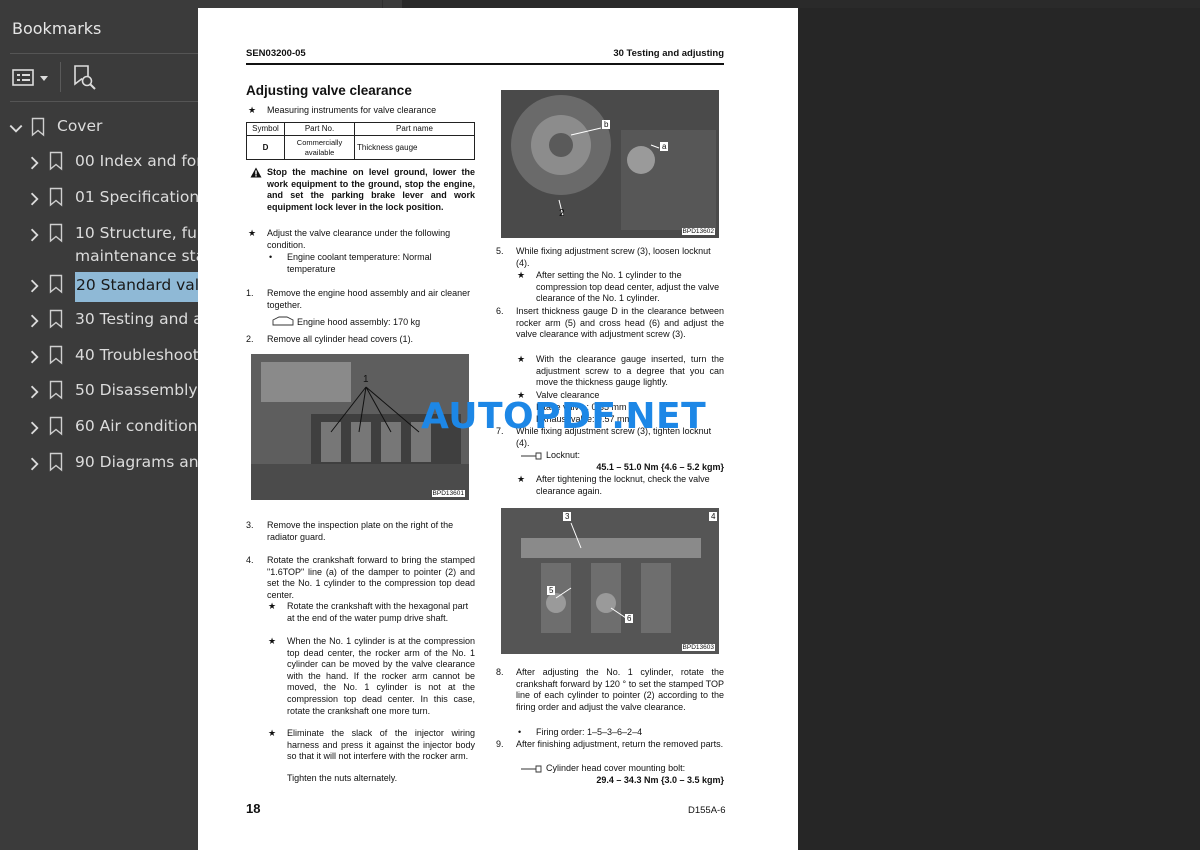 The width and height of the screenshot is (1200, 850). I want to click on photo-label: b, so click(606, 124).